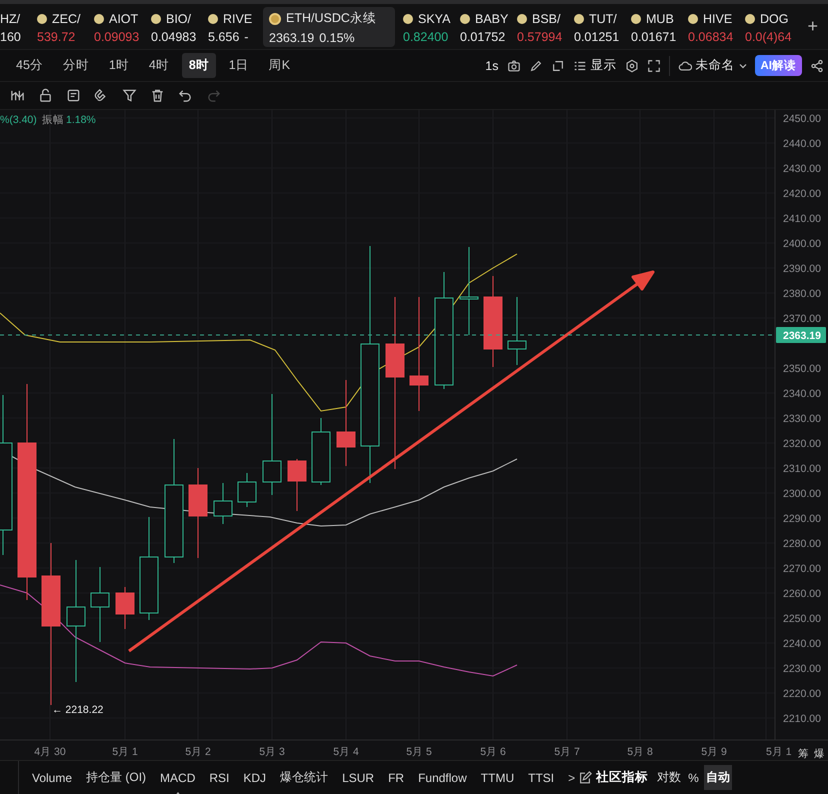 The image size is (828, 794). What do you see at coordinates (557, 65) in the screenshot?
I see `frame-icon` at bounding box center [557, 65].